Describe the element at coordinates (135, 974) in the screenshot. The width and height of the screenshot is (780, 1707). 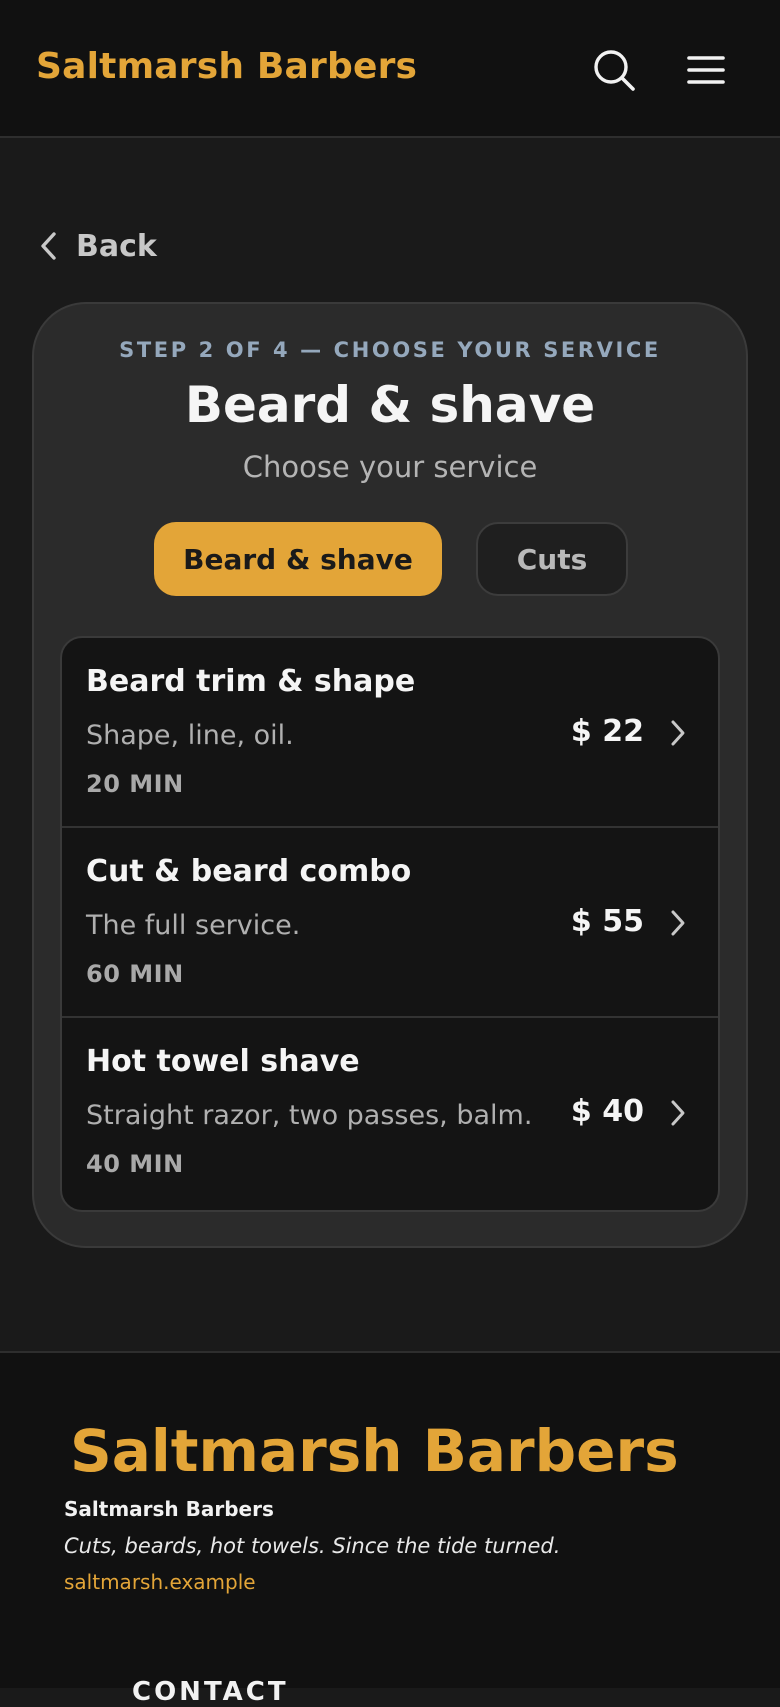
I see `service-duration: 60 MIN` at that location.